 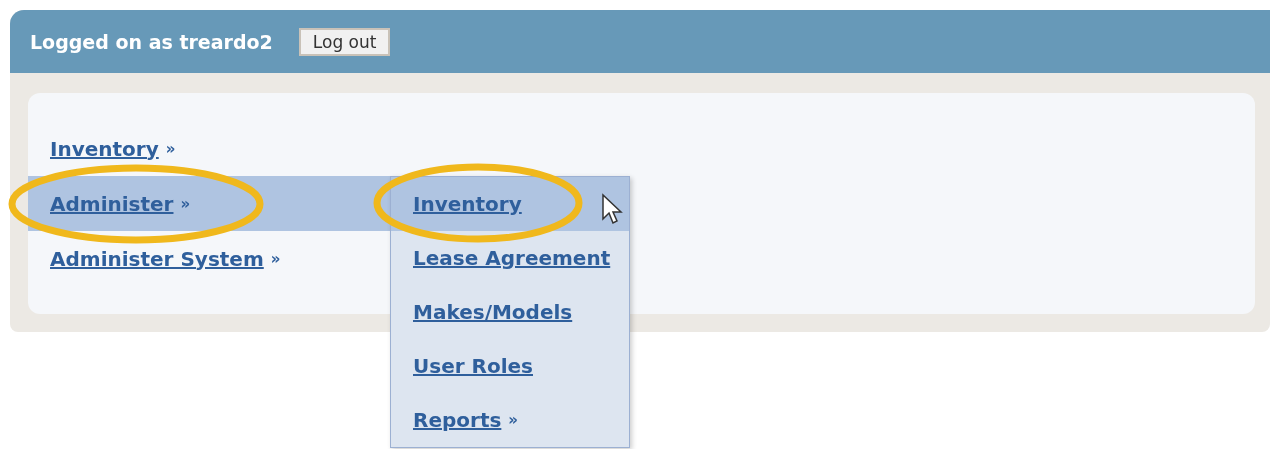 I want to click on submenu-link: Lease Agreement, so click(x=512, y=258).